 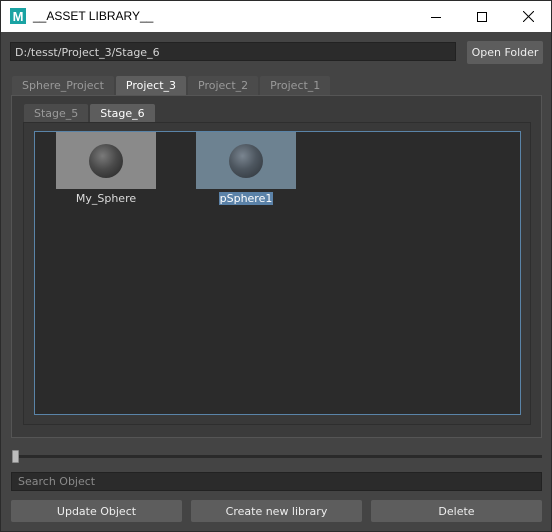 I want to click on window-title: __ASSET LIBRARY__, so click(x=93, y=16).